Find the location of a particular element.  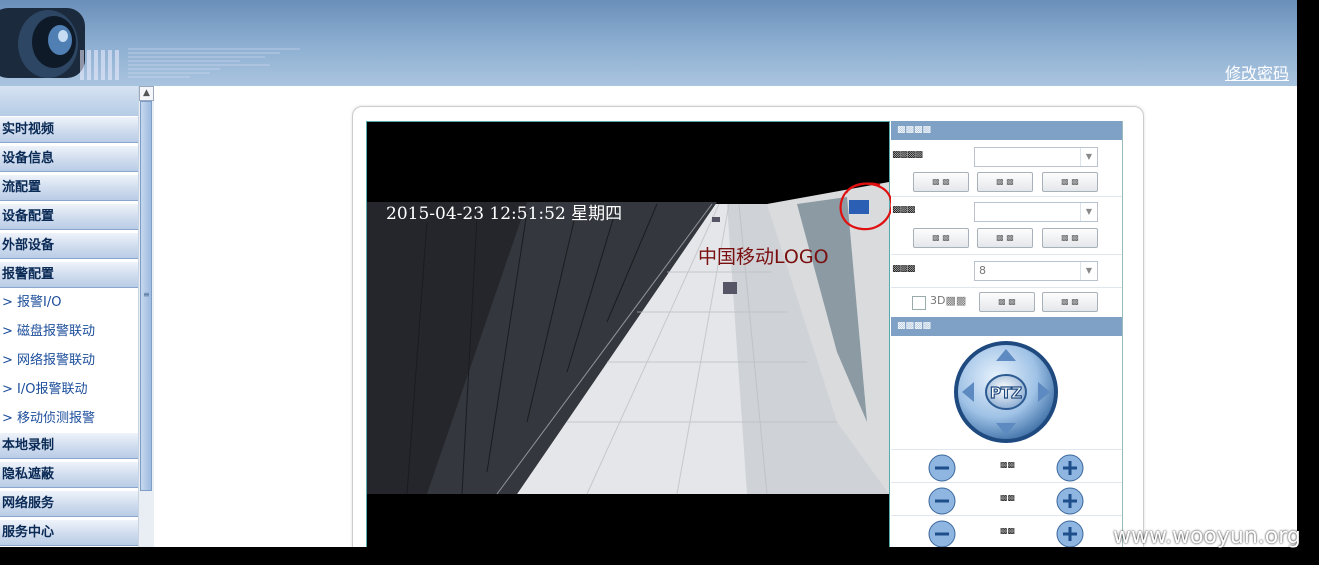

sidebar-item-device-info: 设备信息 is located at coordinates (69, 159).